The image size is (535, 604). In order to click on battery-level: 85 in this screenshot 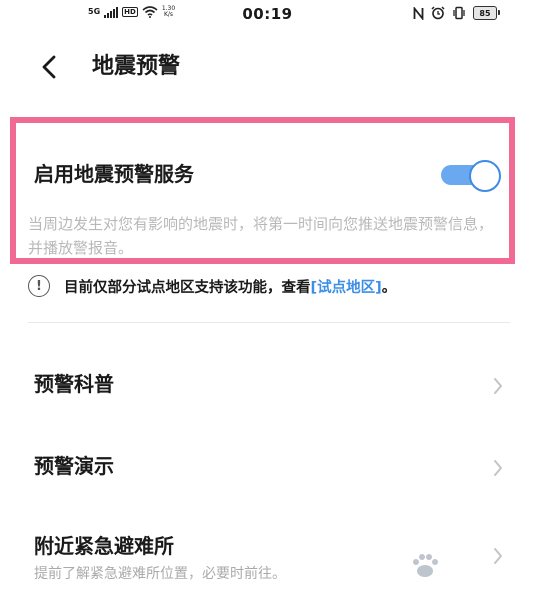, I will do `click(485, 13)`.